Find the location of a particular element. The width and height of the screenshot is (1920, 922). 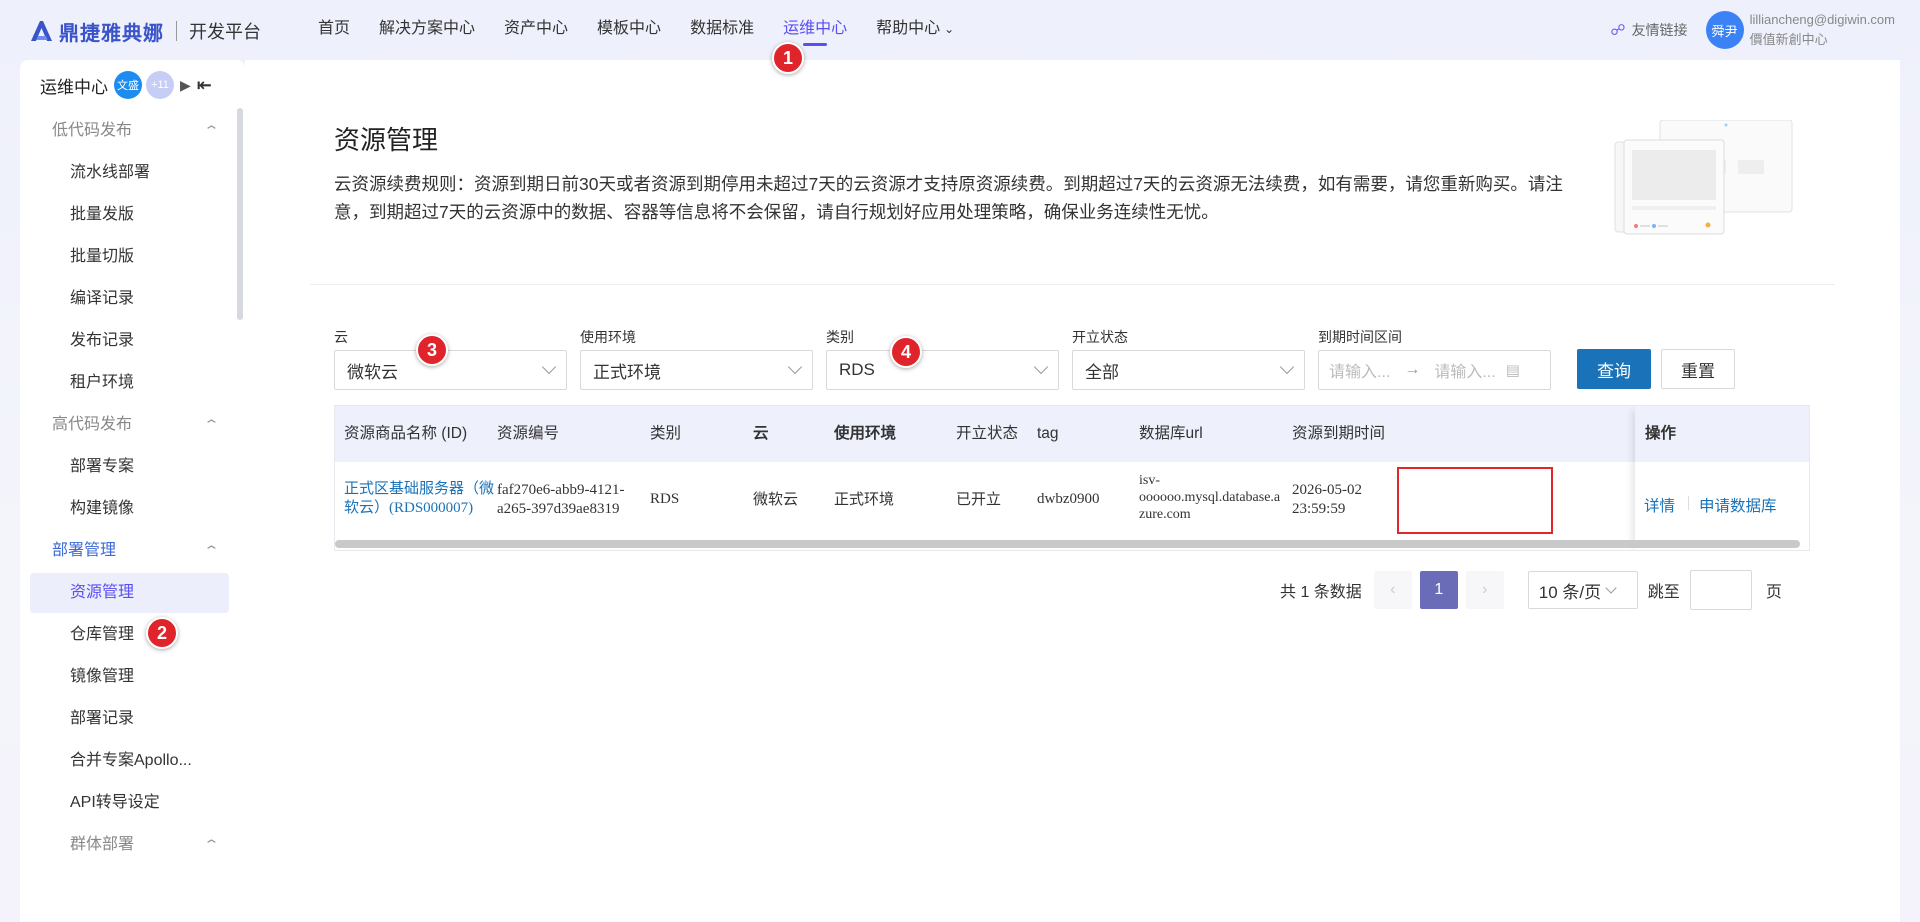

resource-name-link: 正式区基础服务器（微 软云）(RDS000007) is located at coordinates (419, 499).